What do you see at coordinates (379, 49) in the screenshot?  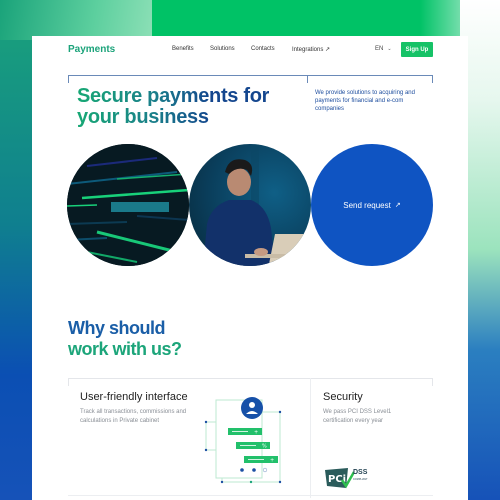 I see `language-label: EN` at bounding box center [379, 49].